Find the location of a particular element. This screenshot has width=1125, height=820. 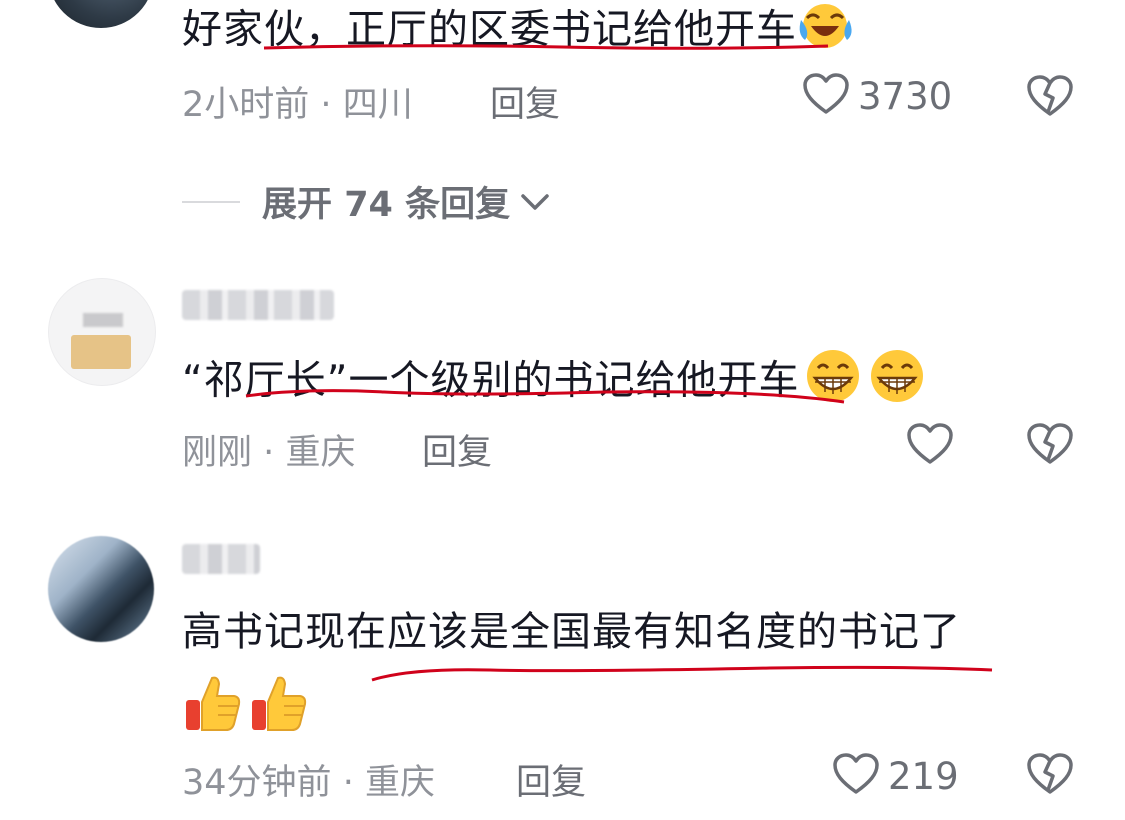

chevron-down-icon is located at coordinates (535, 204).